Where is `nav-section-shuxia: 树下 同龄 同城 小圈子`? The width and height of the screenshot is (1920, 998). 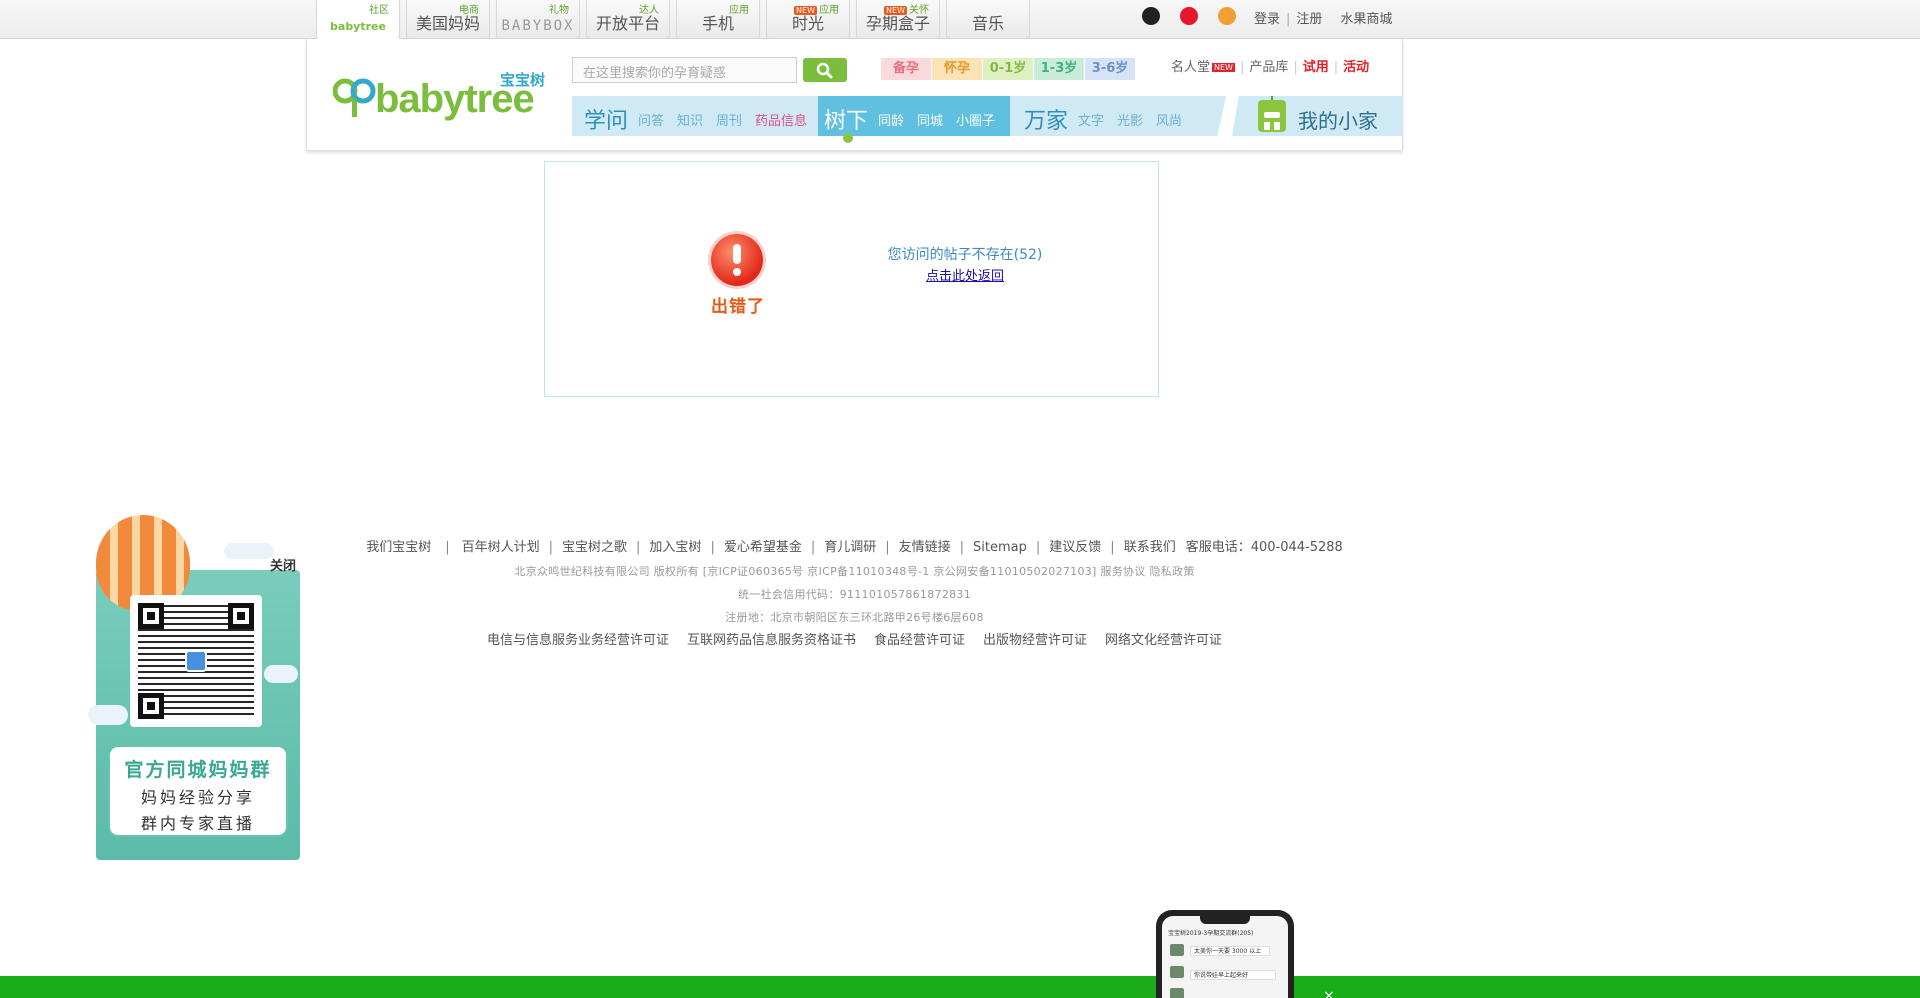 nav-section-shuxia: 树下 同龄 同城 小圈子 is located at coordinates (914, 119).